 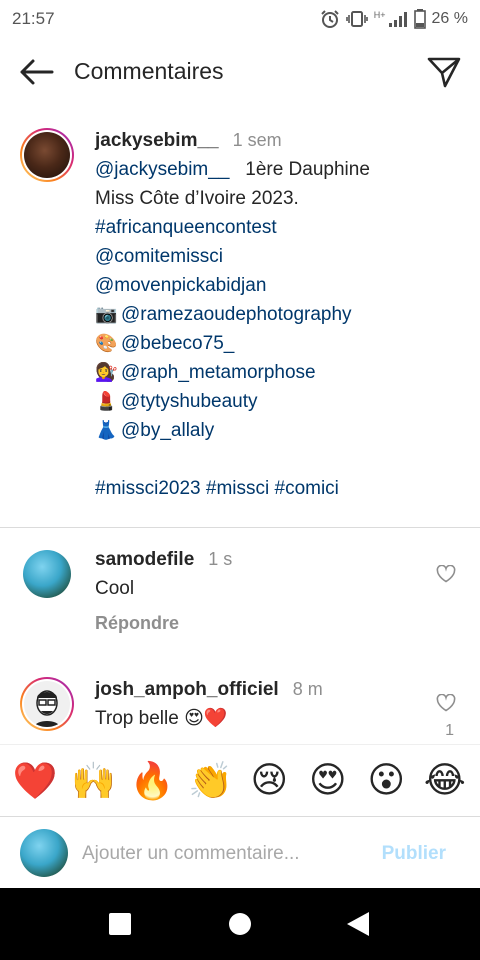 What do you see at coordinates (220, 559) in the screenshot?
I see `comment-time: 1 s` at bounding box center [220, 559].